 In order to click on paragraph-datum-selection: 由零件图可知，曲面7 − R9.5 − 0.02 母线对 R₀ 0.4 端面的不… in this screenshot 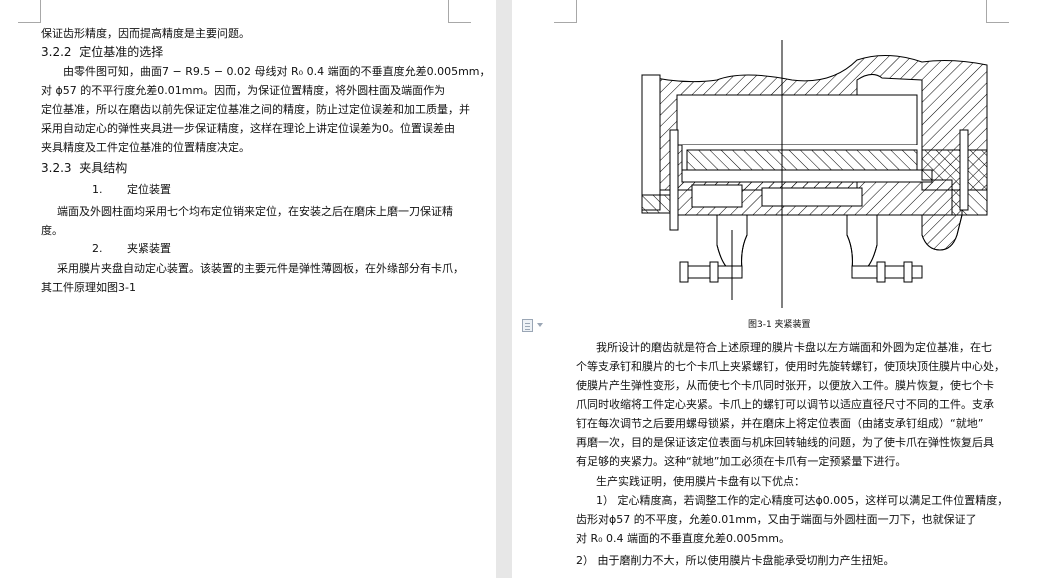, I will do `click(266, 109)`.